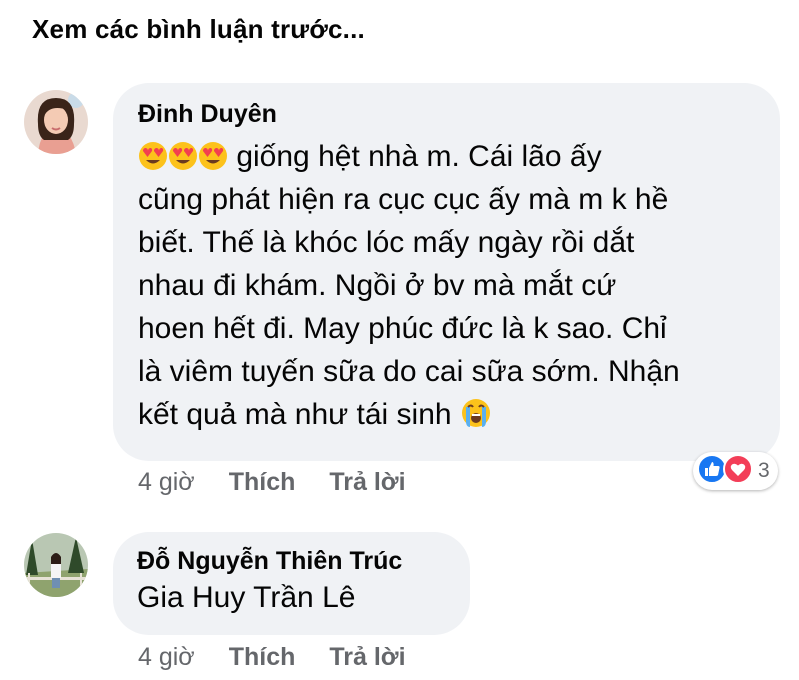 The width and height of the screenshot is (799, 680). Describe the element at coordinates (476, 413) in the screenshot. I see `loudly-crying-emoji` at that location.